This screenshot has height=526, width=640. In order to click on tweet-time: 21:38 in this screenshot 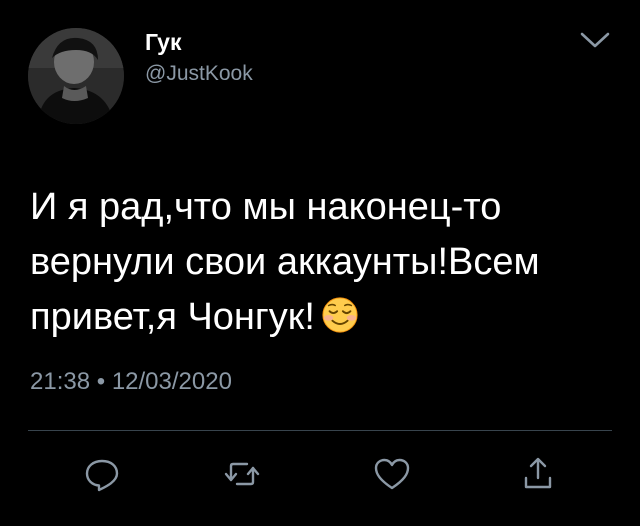, I will do `click(60, 381)`.